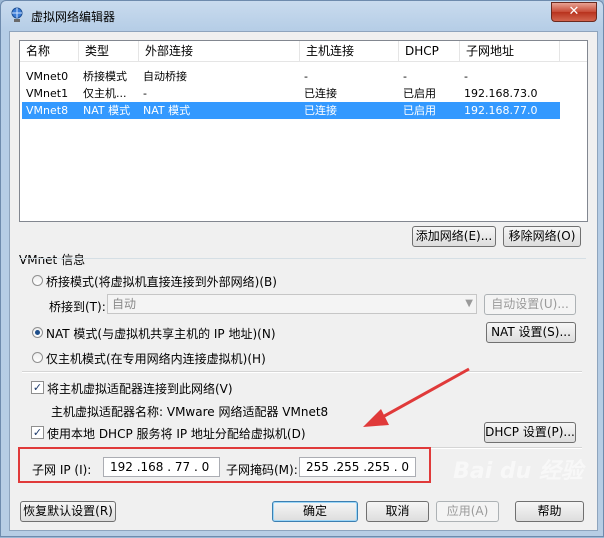  Describe the element at coordinates (416, 397) in the screenshot. I see `red-arrow-icon` at that location.